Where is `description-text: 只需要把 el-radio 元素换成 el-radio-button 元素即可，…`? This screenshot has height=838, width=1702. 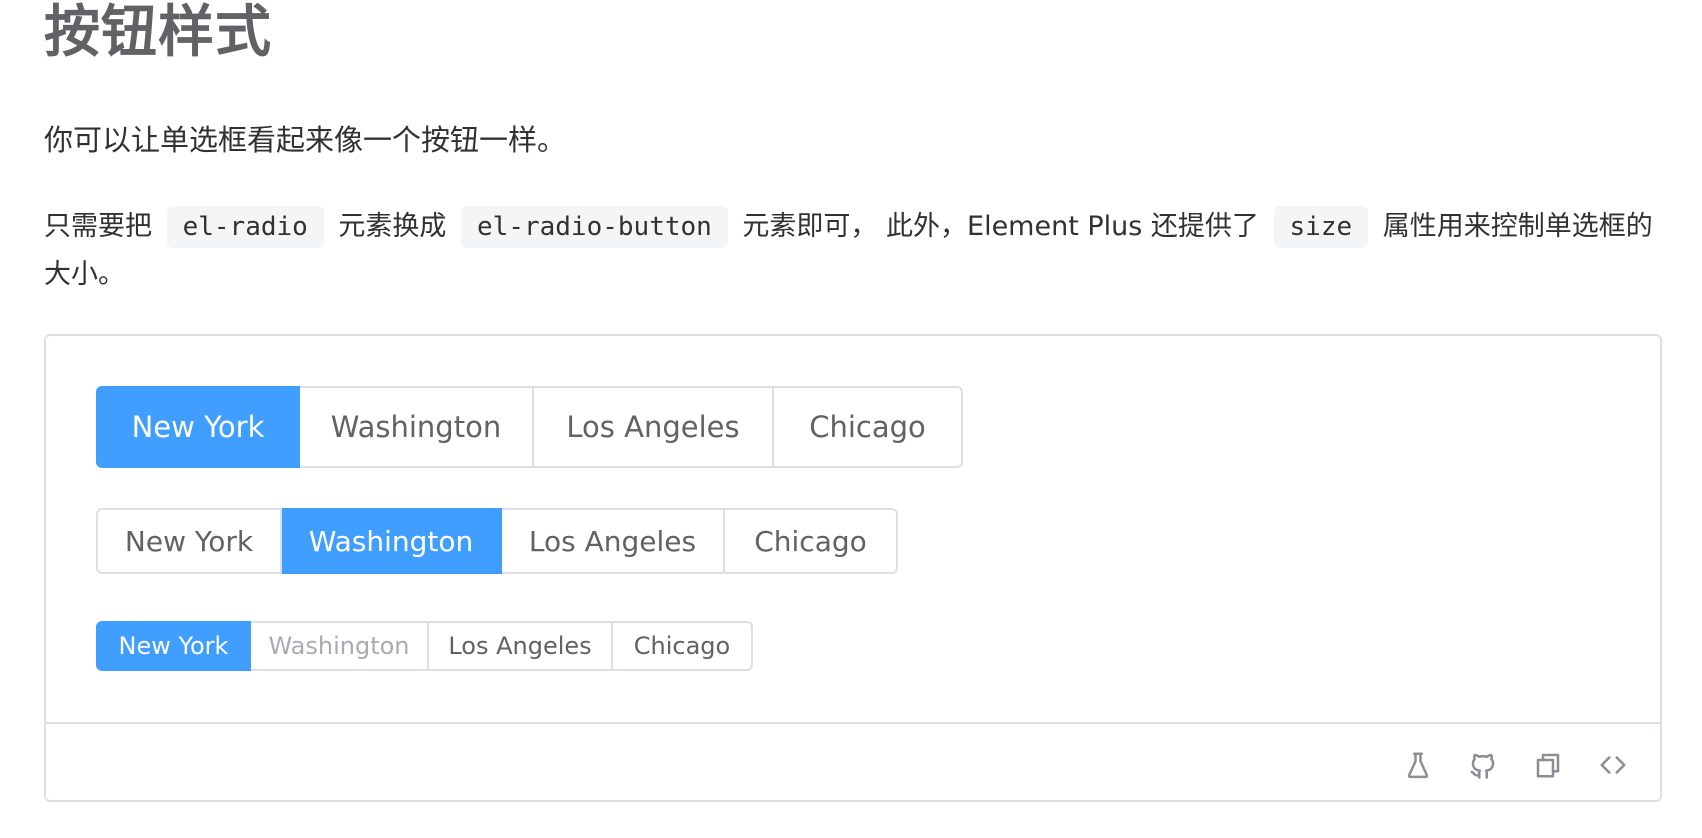
description-text: 只需要把 el-radio 元素换成 el-radio-button 元素即可，… is located at coordinates (854, 250).